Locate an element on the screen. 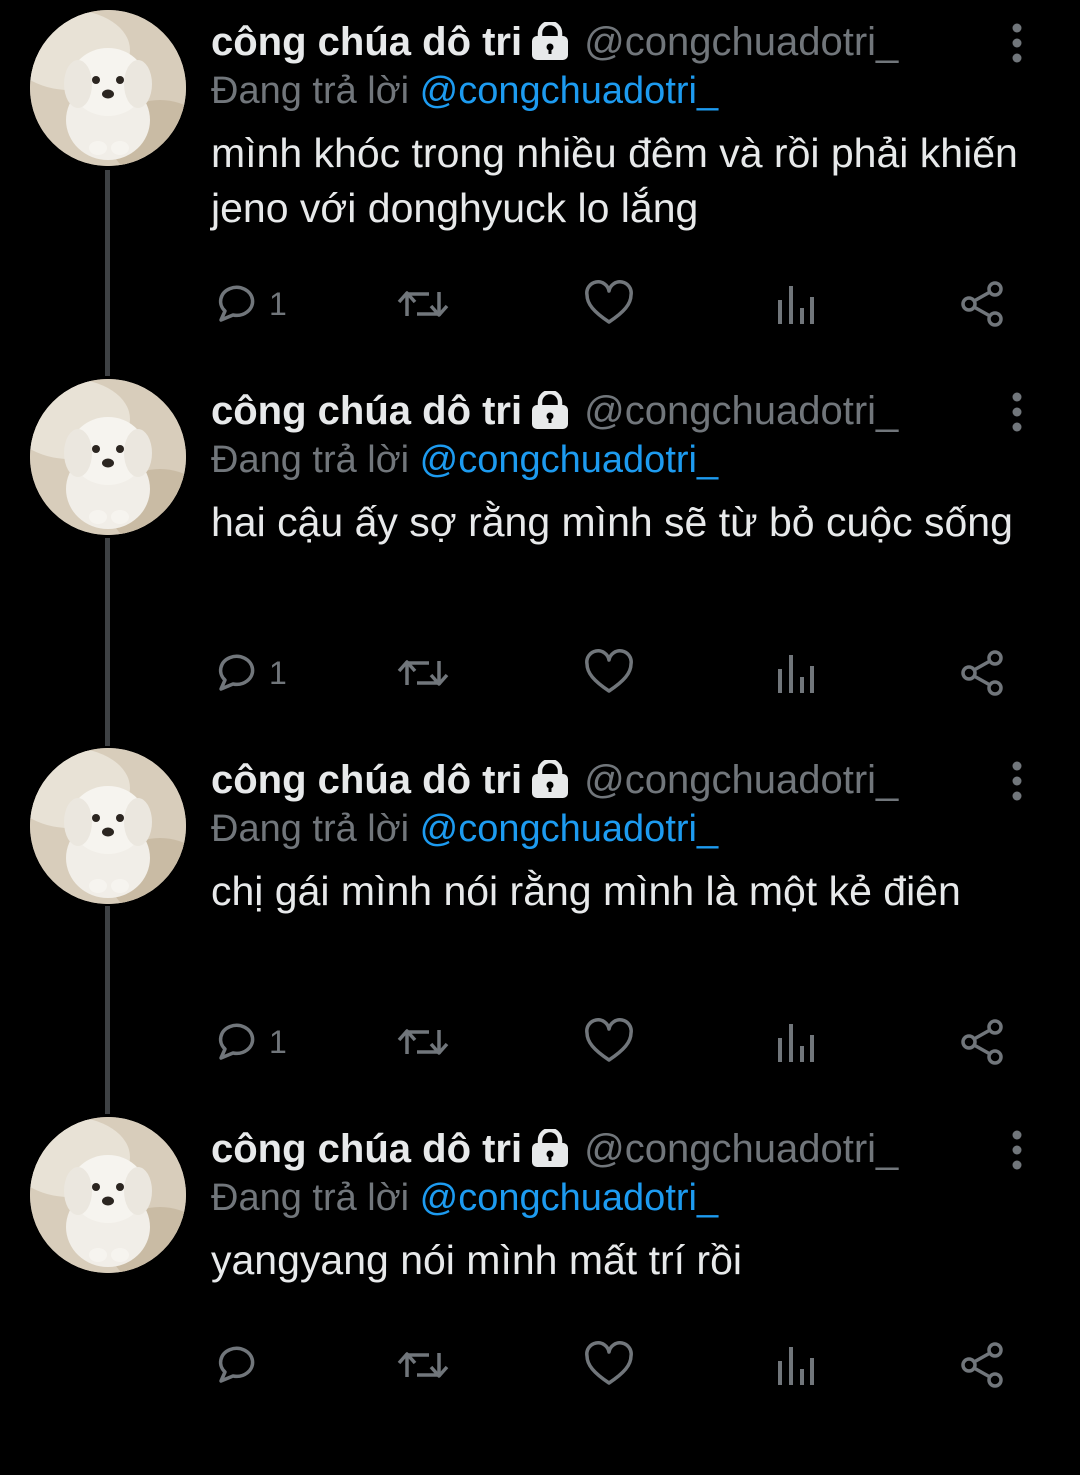 The image size is (1080, 1475). tweet-actions is located at coordinates (611, 1365).